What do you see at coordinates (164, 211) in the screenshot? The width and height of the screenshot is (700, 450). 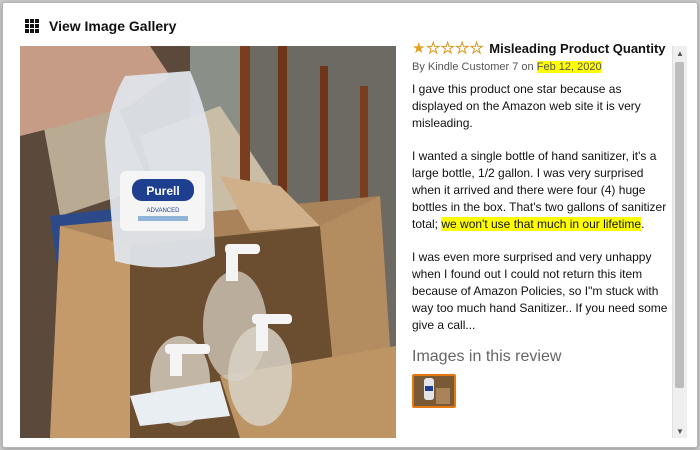 I see `bottle-subtitle-text: ADVANCED` at bounding box center [164, 211].